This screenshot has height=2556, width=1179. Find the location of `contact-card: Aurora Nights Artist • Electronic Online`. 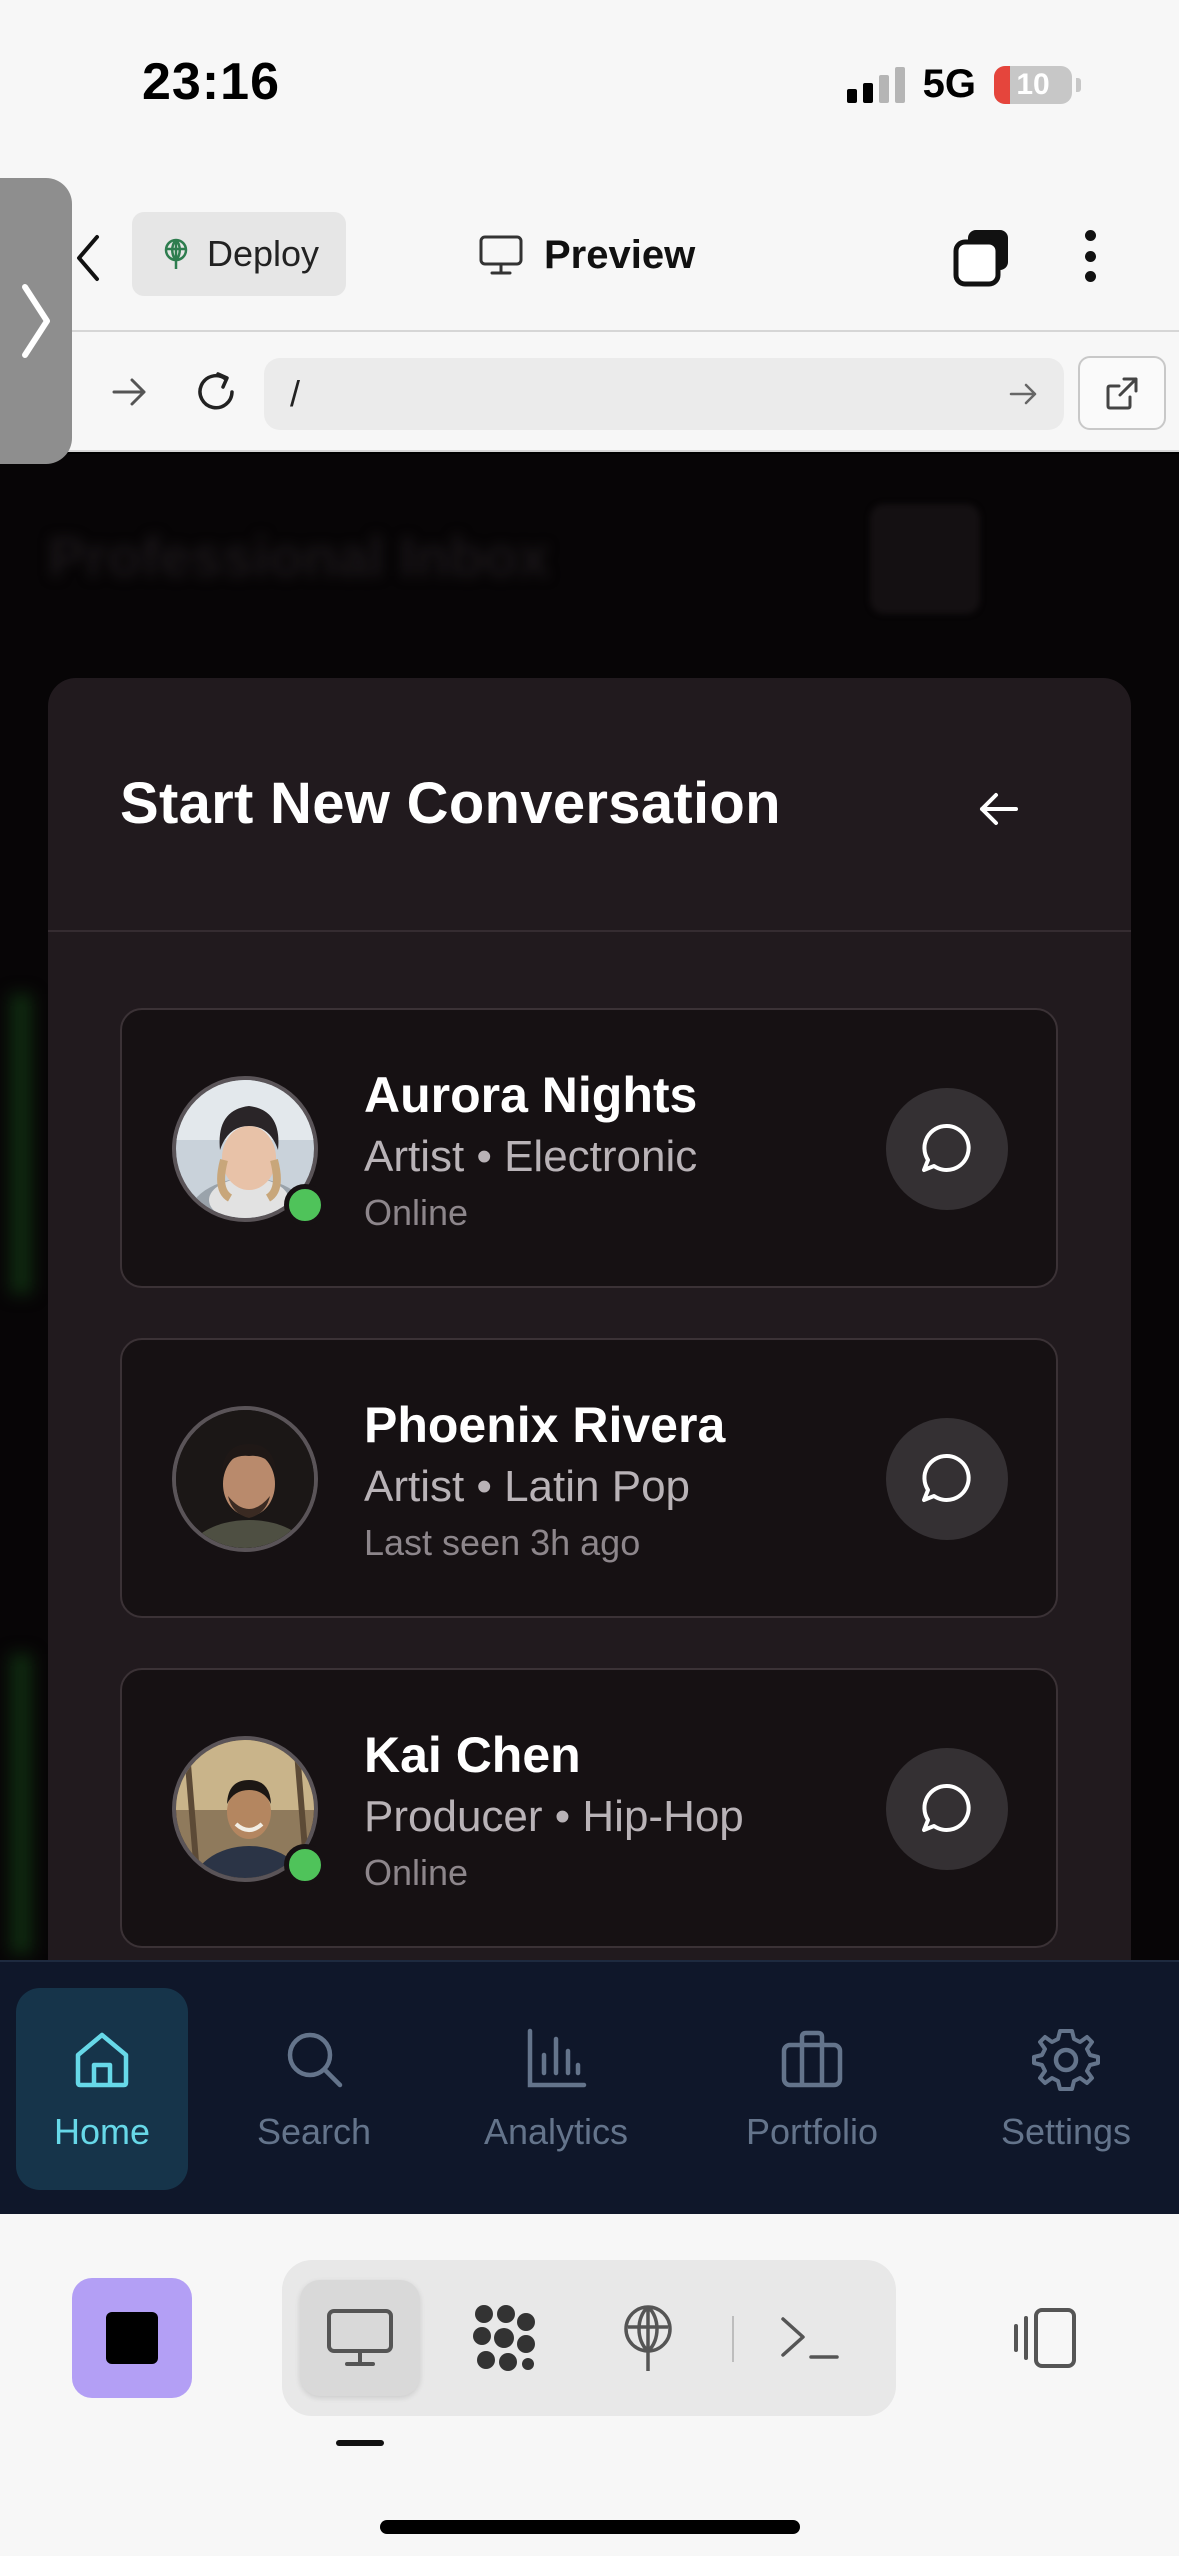

contact-card: Aurora Nights Artist • Electronic Online is located at coordinates (589, 1148).